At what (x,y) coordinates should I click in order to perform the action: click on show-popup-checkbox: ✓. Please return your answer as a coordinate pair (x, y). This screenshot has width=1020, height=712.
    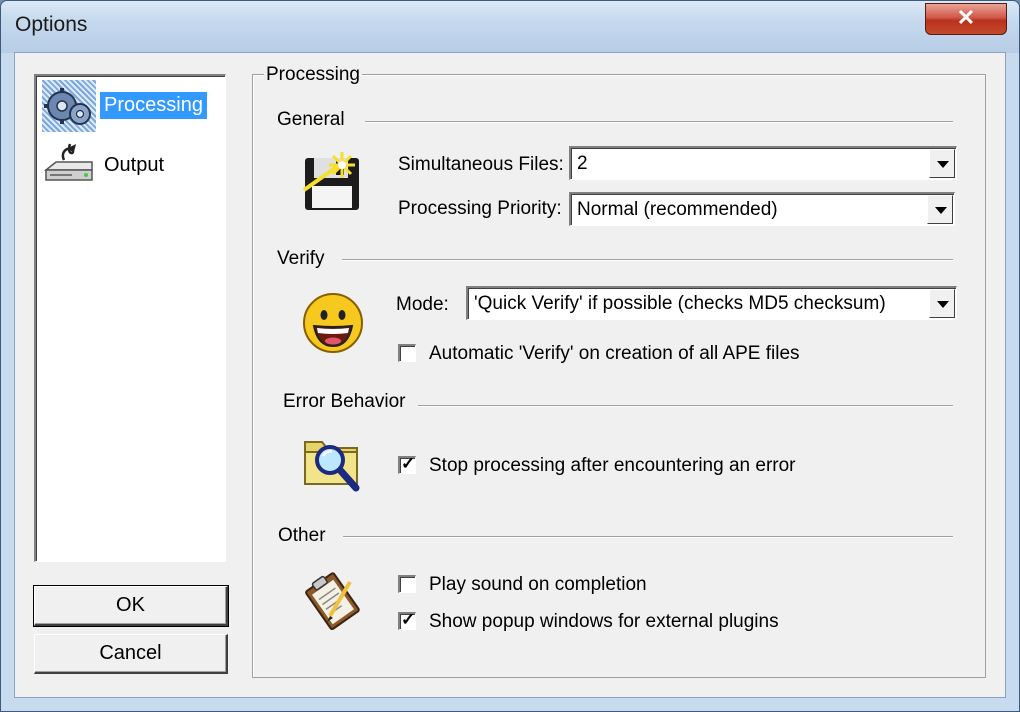
    Looking at the image, I should click on (407, 620).